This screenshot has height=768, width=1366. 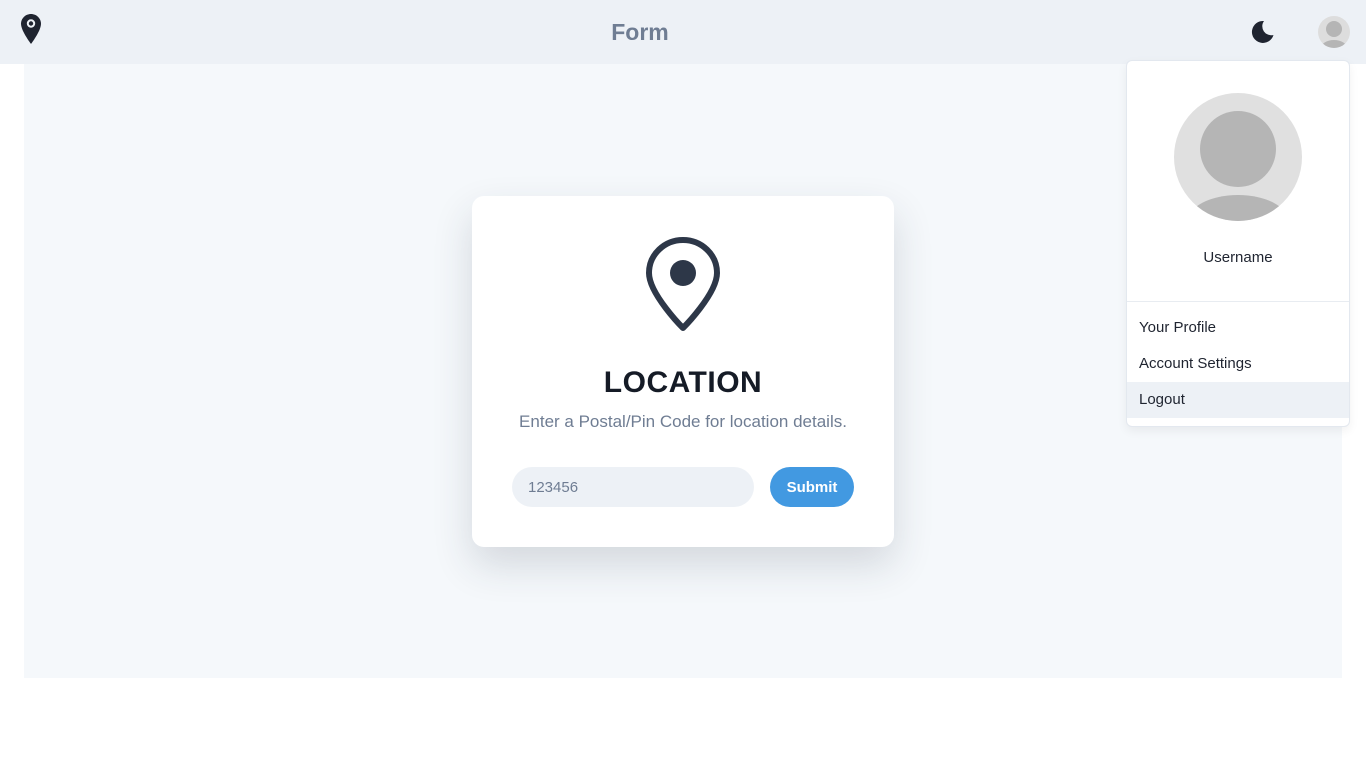 What do you see at coordinates (683, 32) in the screenshot?
I see `top-navbar: Form` at bounding box center [683, 32].